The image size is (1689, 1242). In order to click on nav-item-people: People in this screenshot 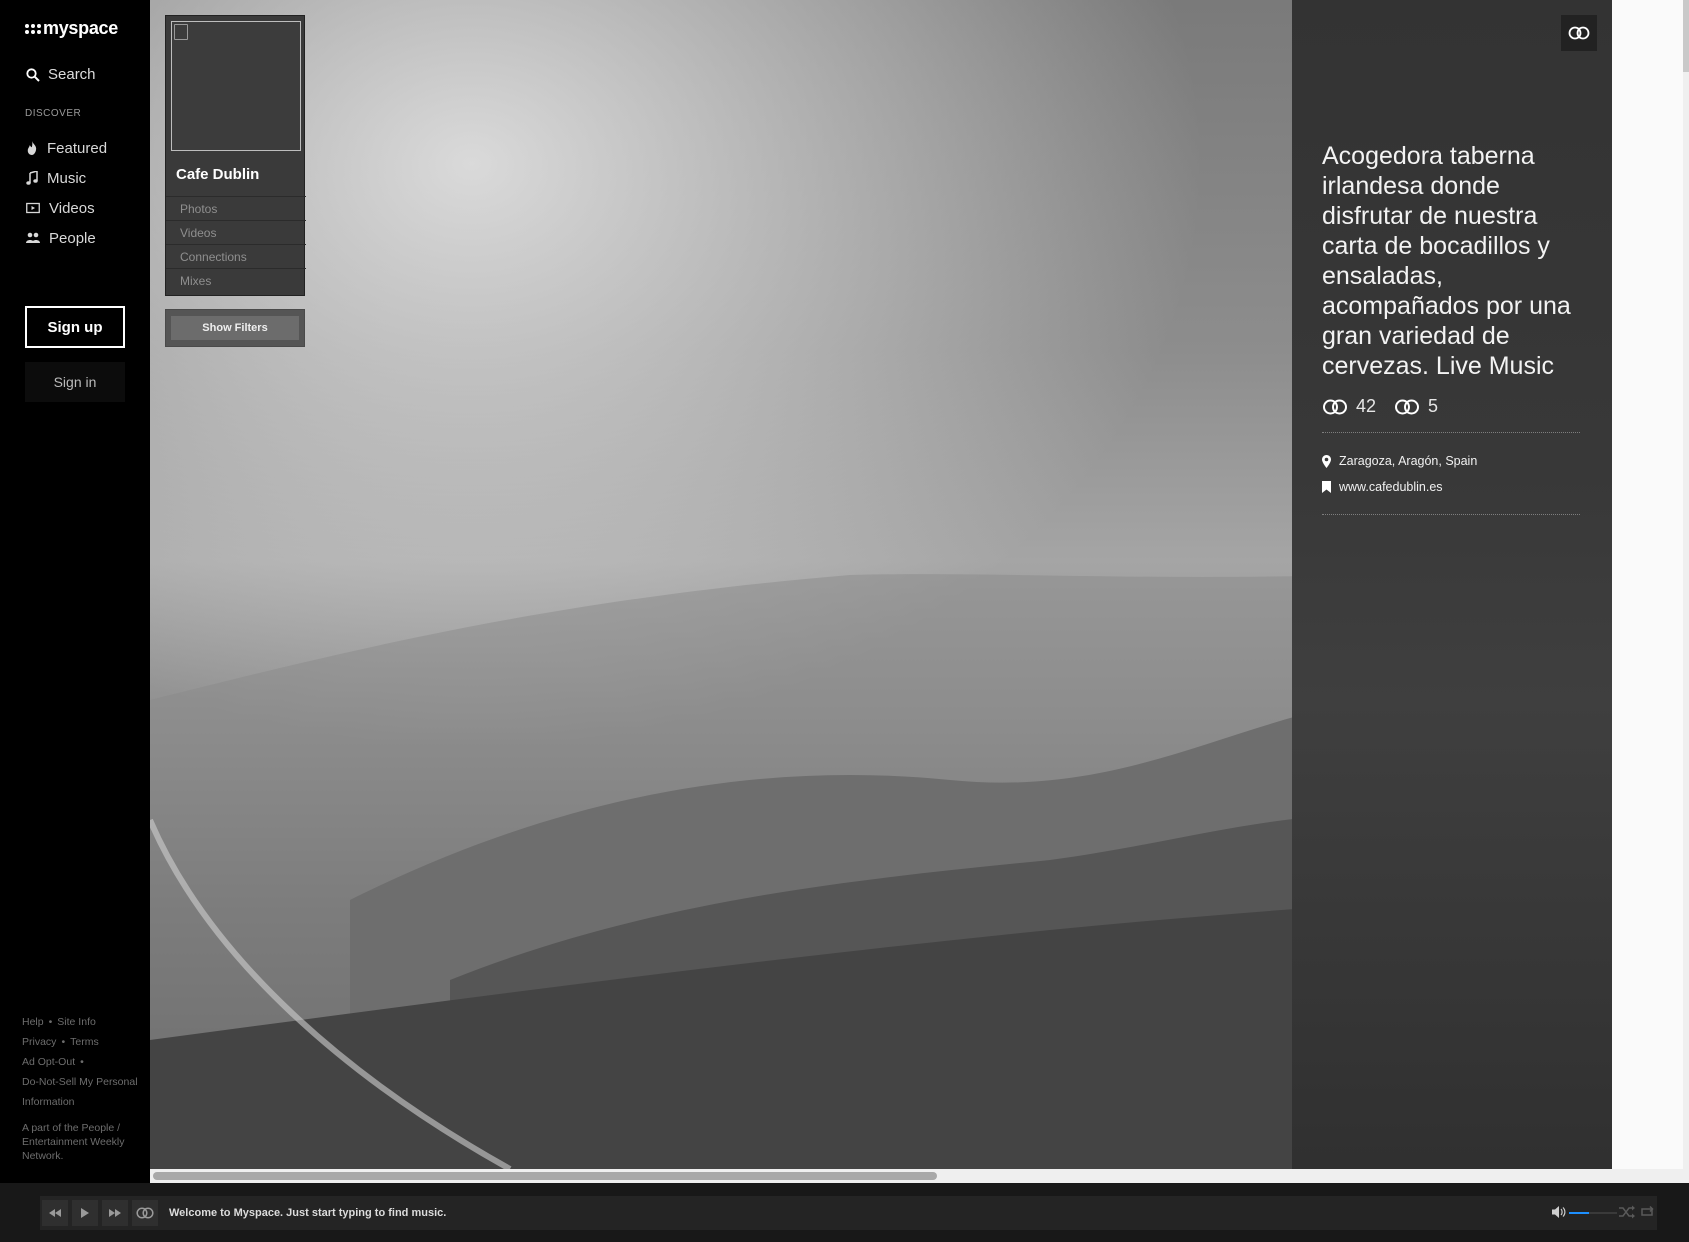, I will do `click(66, 238)`.